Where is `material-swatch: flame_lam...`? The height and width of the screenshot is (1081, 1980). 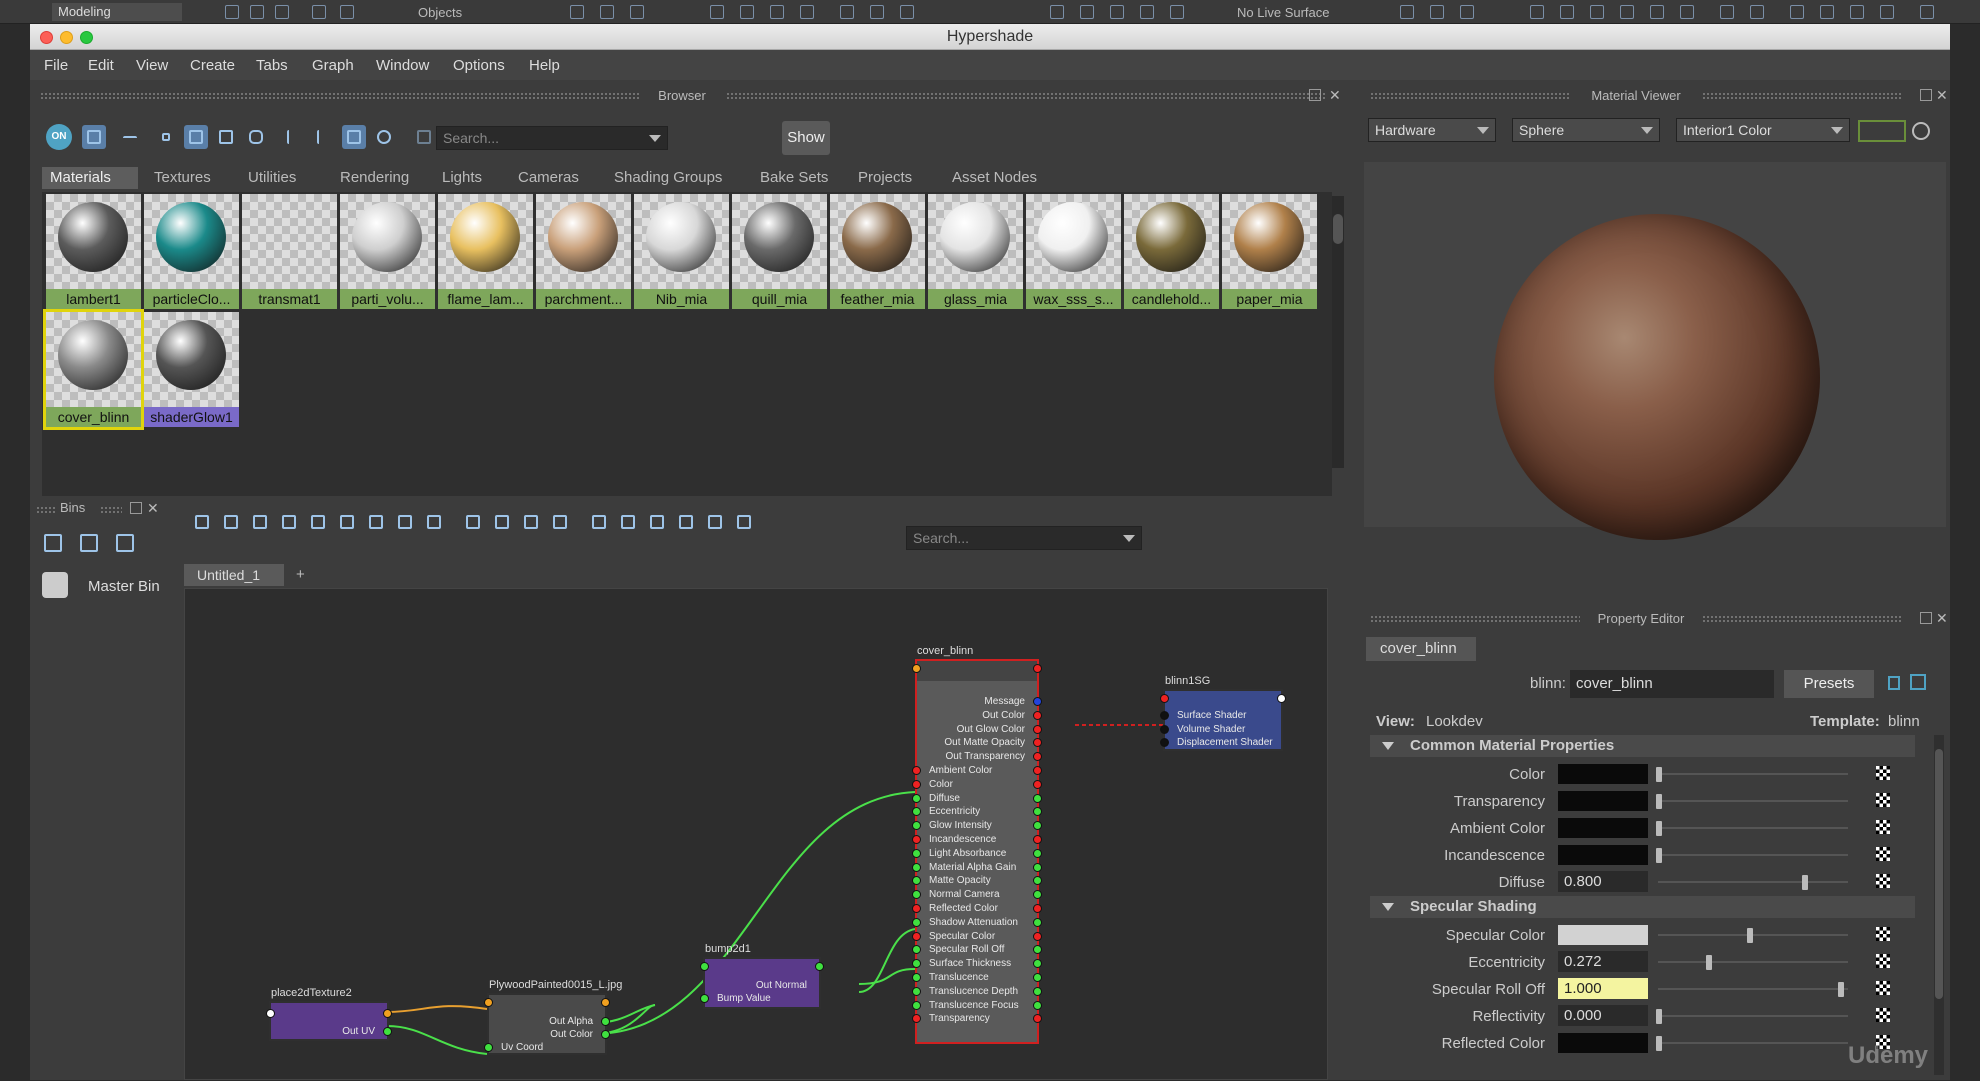
material-swatch: flame_lam... is located at coordinates (485, 251).